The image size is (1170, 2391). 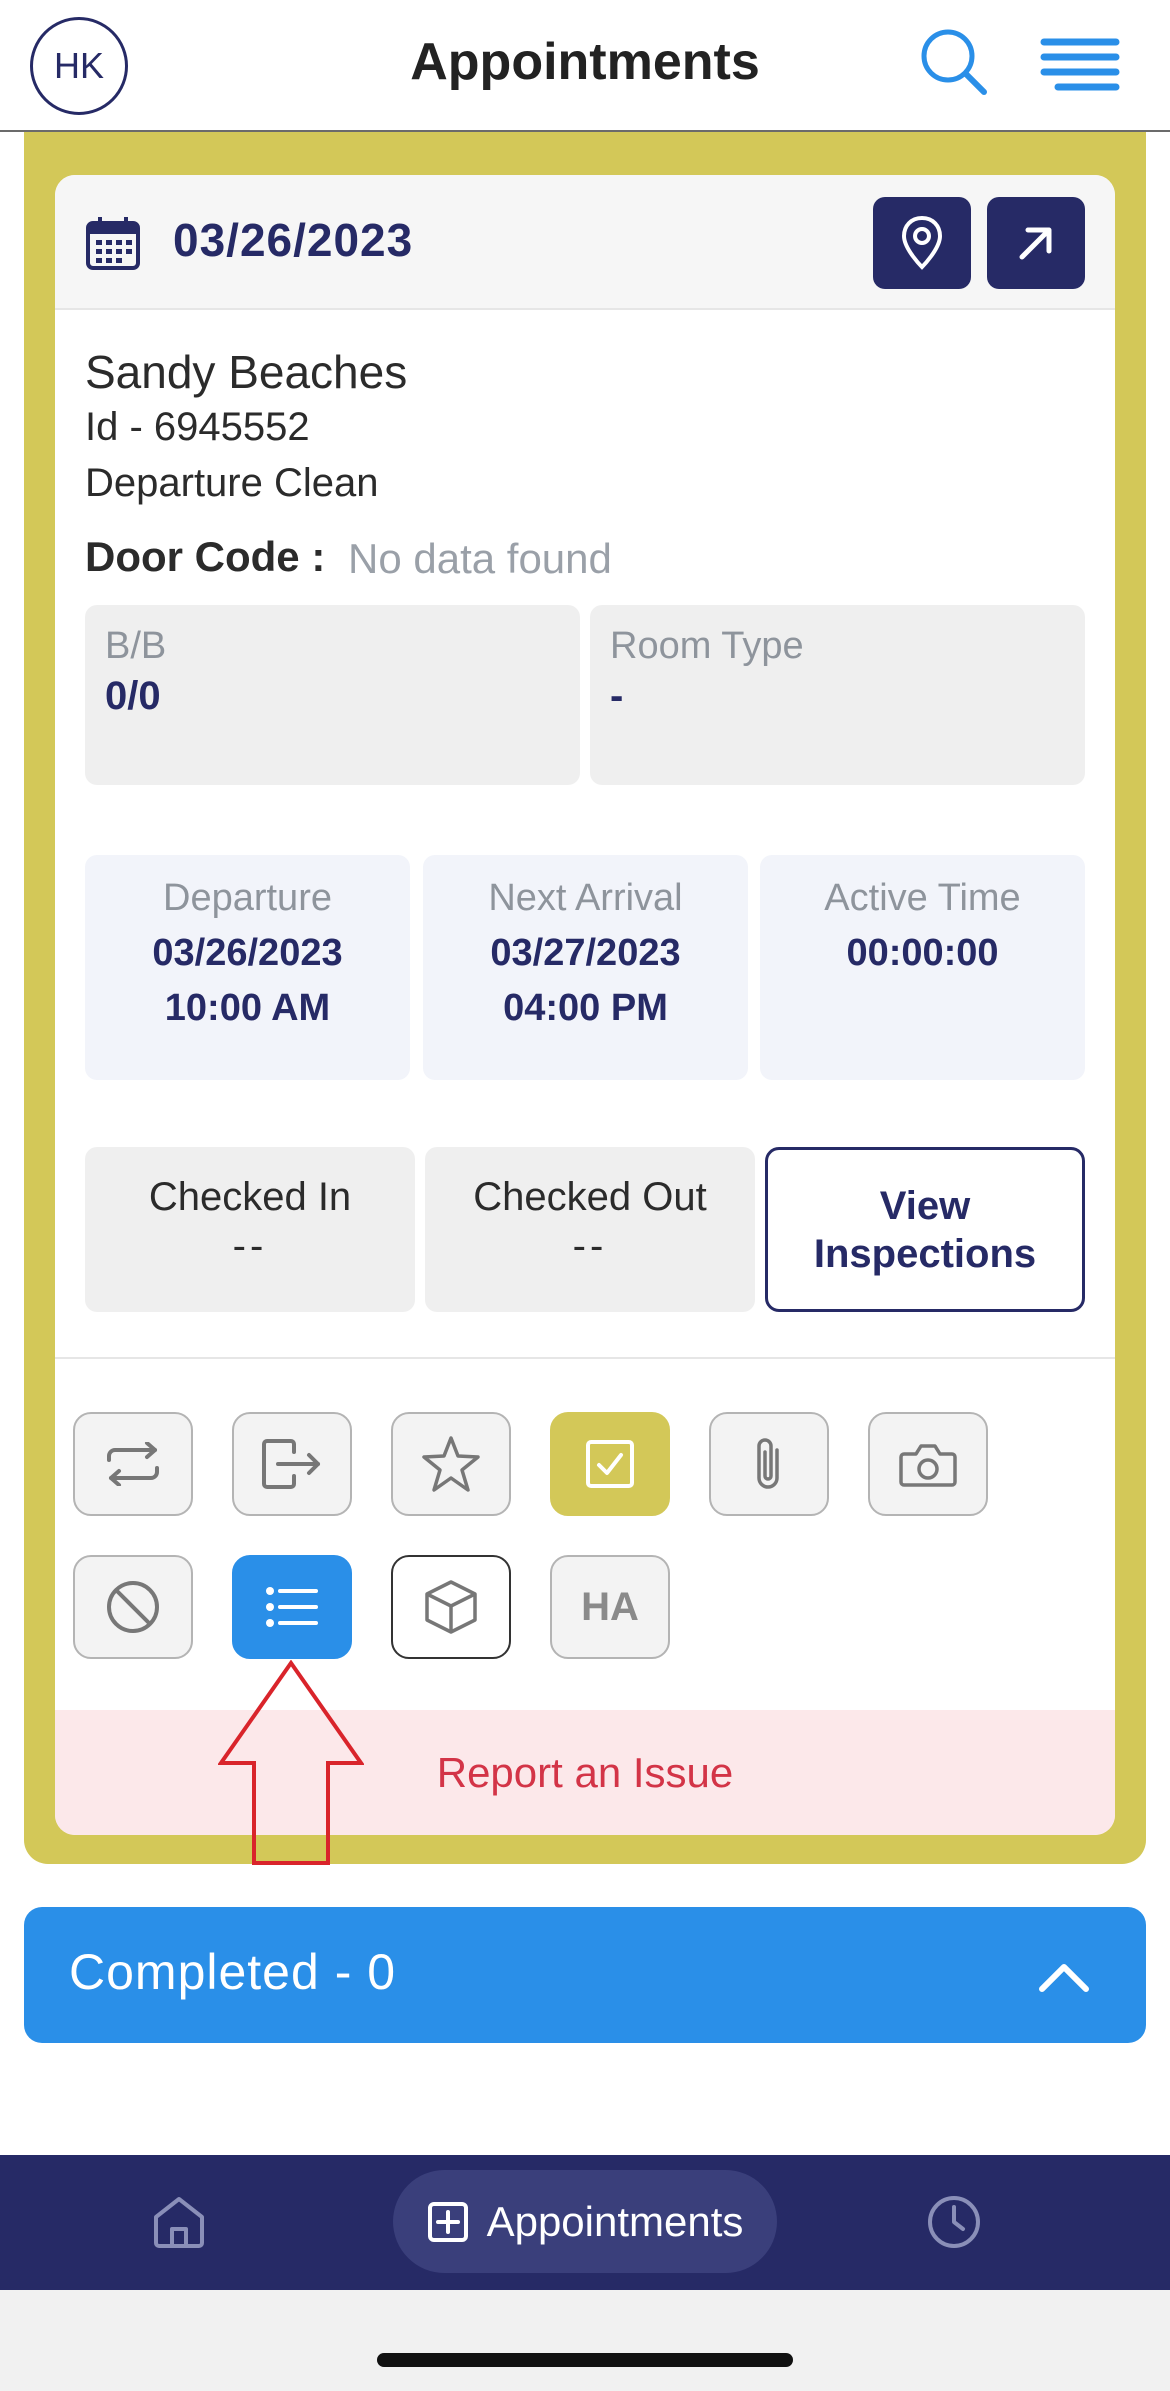 I want to click on view-inspections-button: View Inspections, so click(x=925, y=1229).